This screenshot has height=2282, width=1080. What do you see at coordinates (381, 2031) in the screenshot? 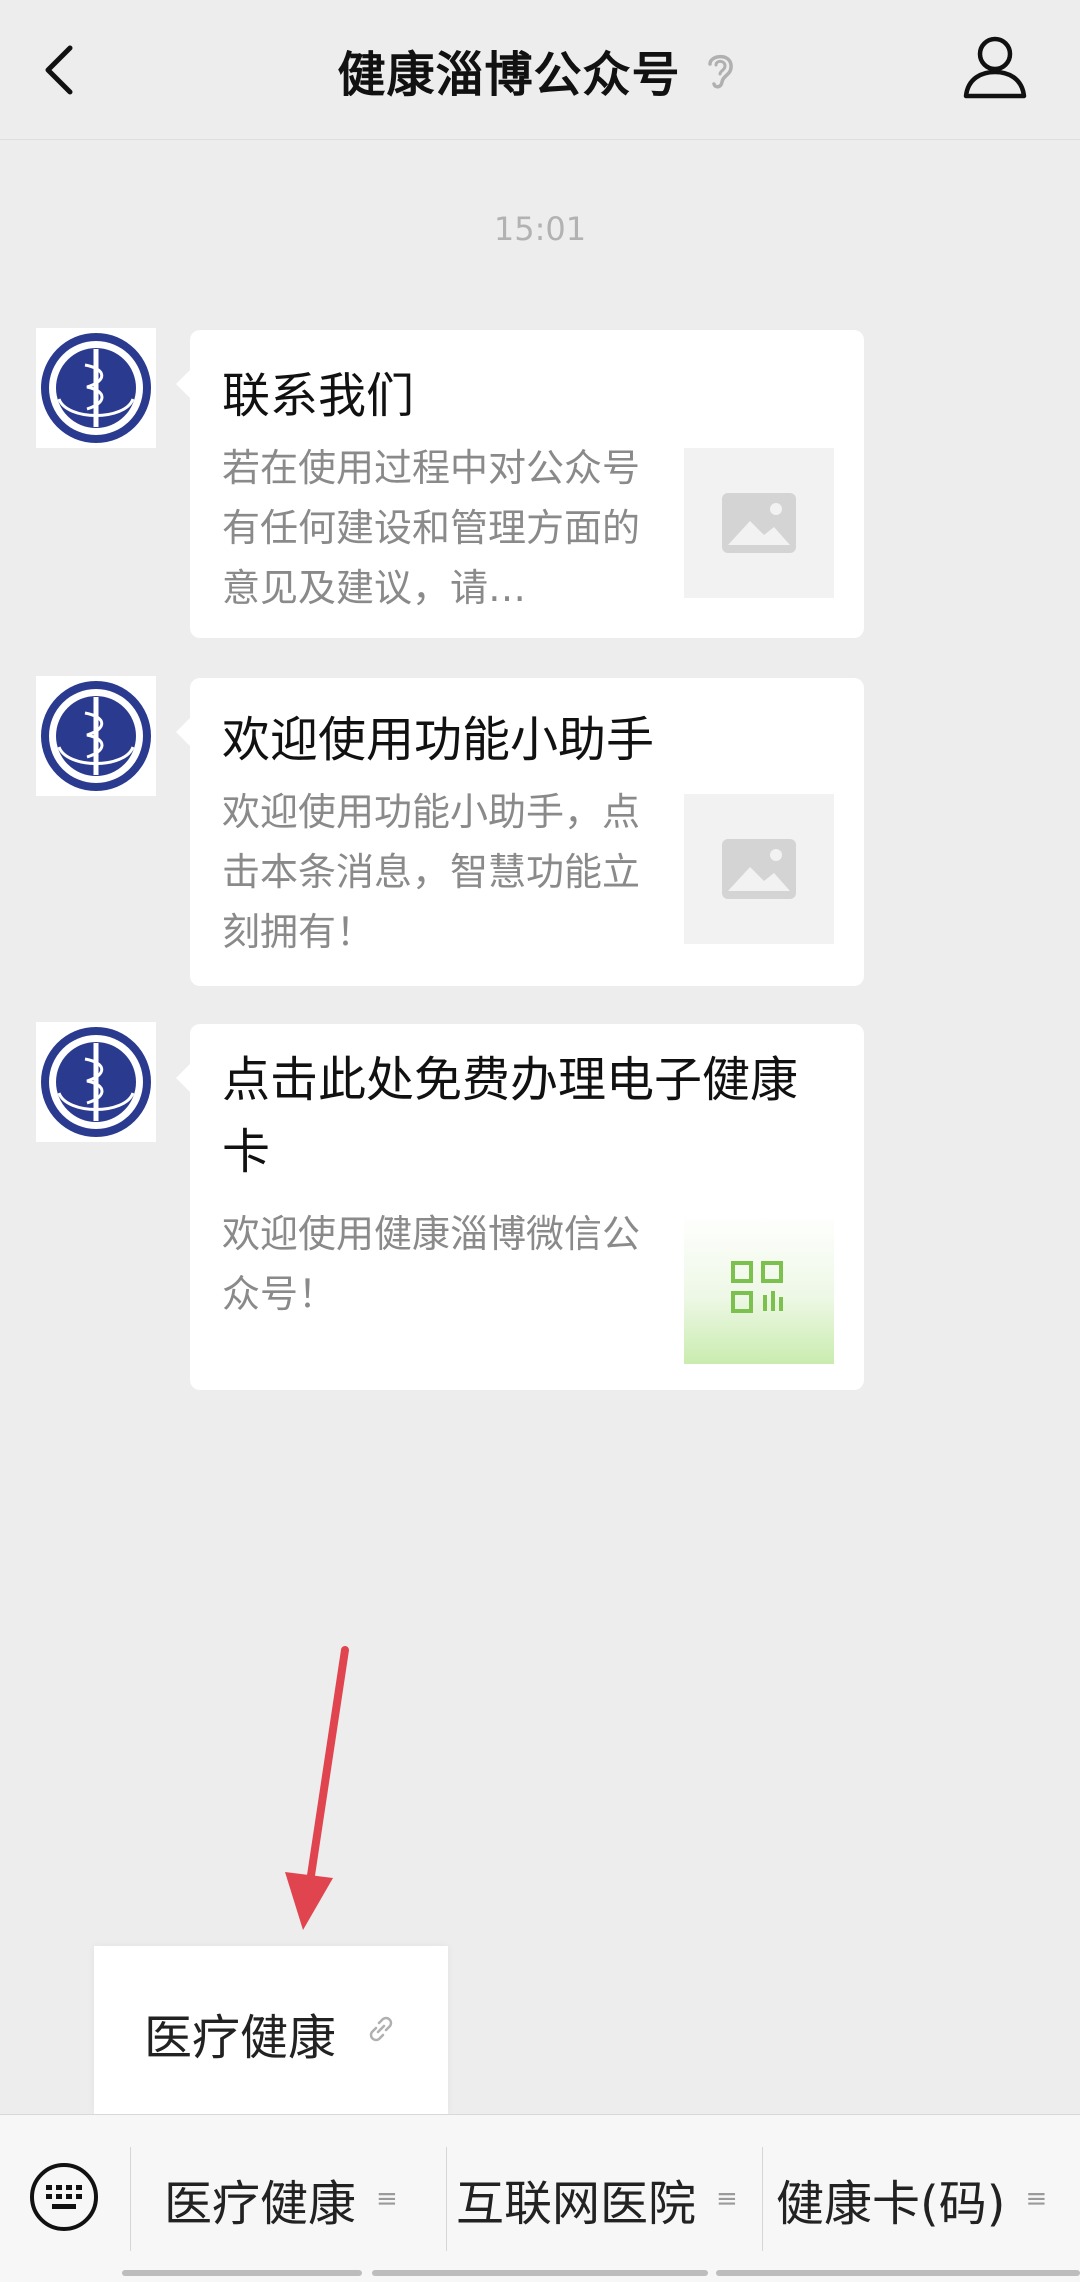
I see `link-icon` at bounding box center [381, 2031].